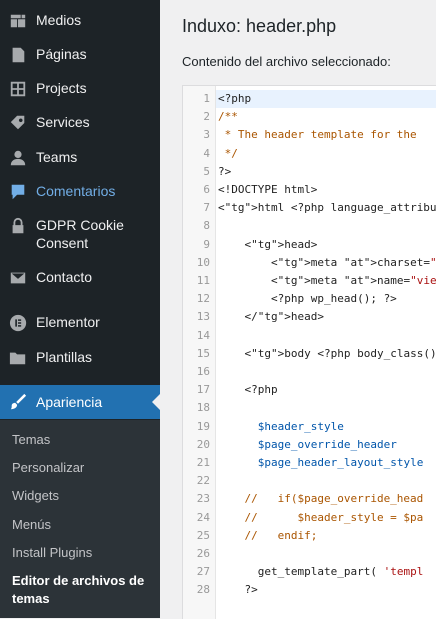 The image size is (436, 619). I want to click on line-number: 26, so click(203, 553).